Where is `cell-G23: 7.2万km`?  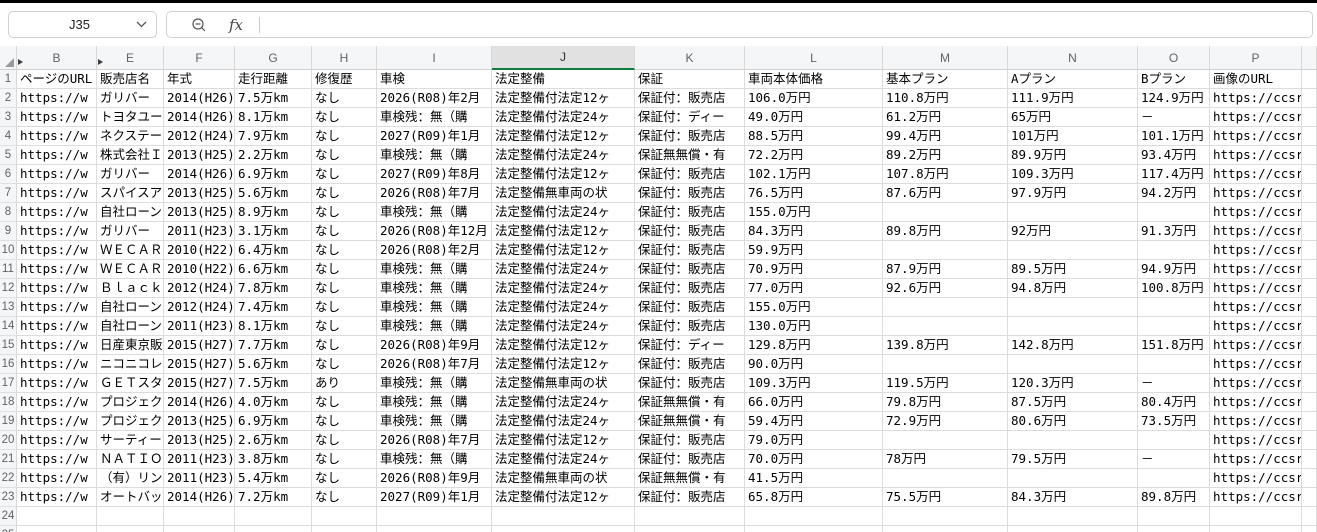
cell-G23: 7.2万km is located at coordinates (273, 497).